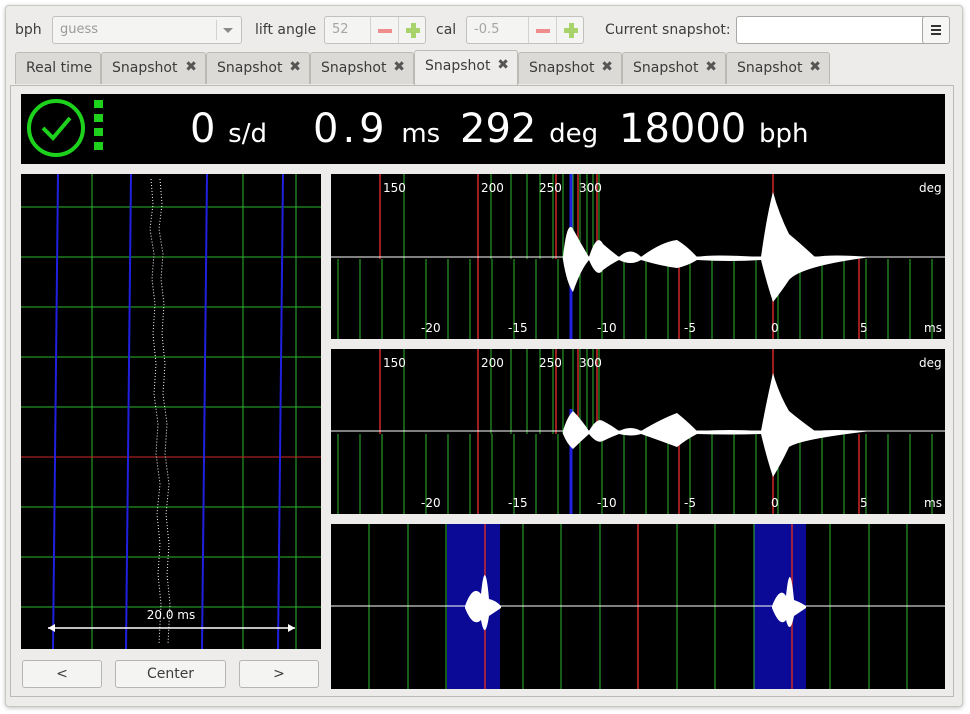  Describe the element at coordinates (683, 129) in the screenshot. I see `bph-readout-value: 18000` at that location.